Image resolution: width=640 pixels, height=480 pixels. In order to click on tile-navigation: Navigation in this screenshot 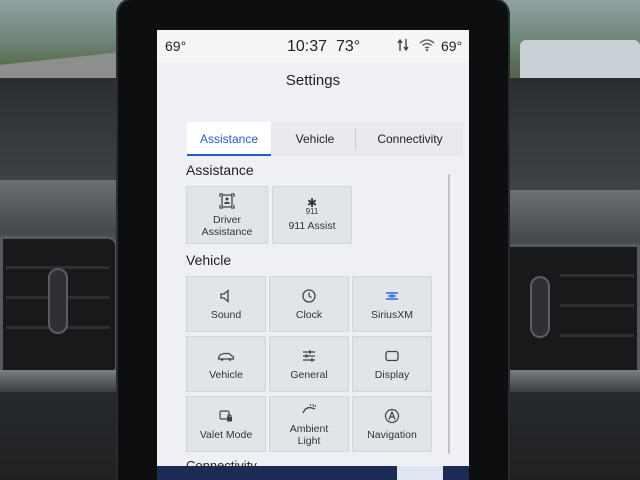, I will do `click(392, 424)`.